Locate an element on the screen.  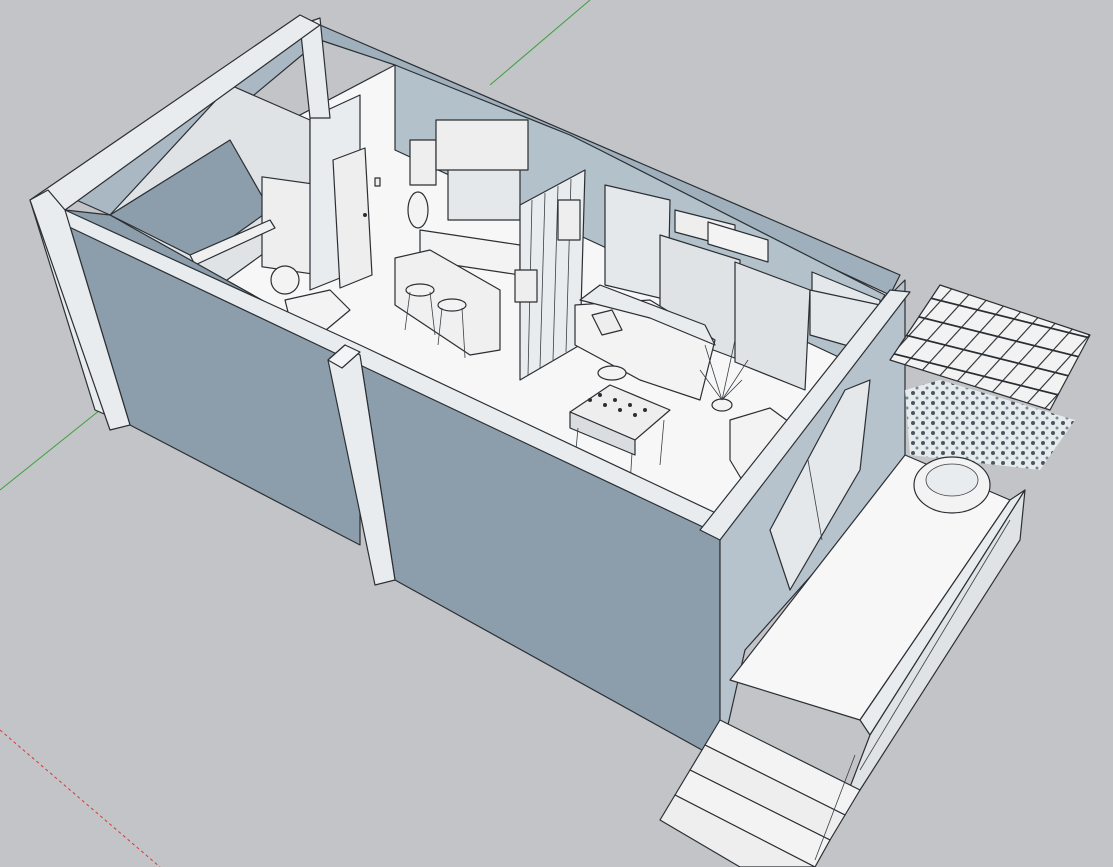
red-axis-line is located at coordinates (80, 798).